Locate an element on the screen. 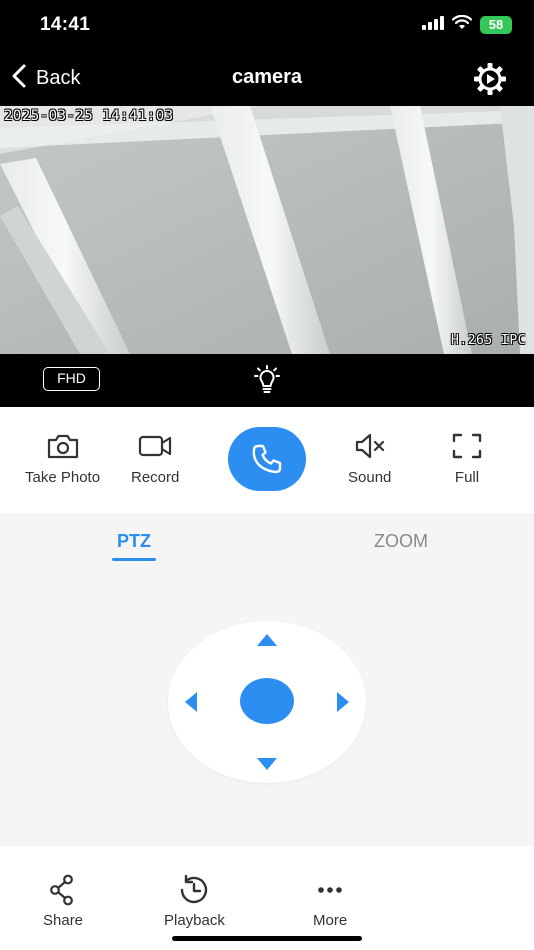  camera-icon is located at coordinates (63, 446).